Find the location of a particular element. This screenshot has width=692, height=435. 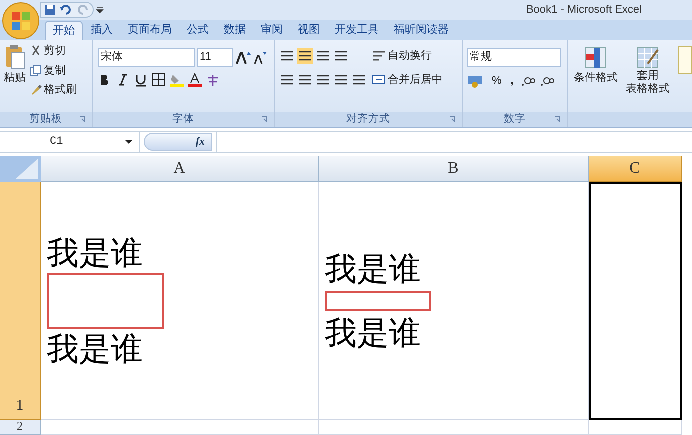

decrease-decimal-icon is located at coordinates (547, 81).